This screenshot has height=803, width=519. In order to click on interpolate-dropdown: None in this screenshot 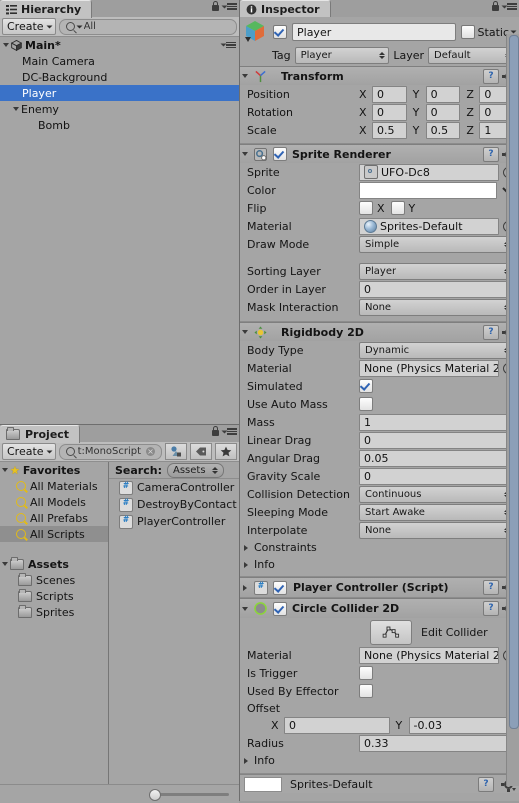, I will do `click(436, 530)`.